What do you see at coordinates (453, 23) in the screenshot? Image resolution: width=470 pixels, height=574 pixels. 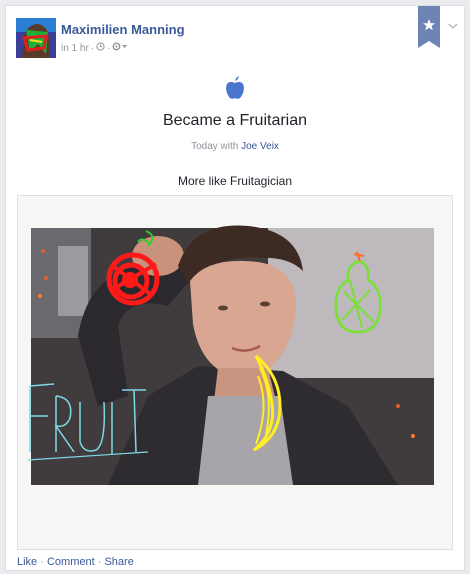 I see `chevron-down-icon` at bounding box center [453, 23].